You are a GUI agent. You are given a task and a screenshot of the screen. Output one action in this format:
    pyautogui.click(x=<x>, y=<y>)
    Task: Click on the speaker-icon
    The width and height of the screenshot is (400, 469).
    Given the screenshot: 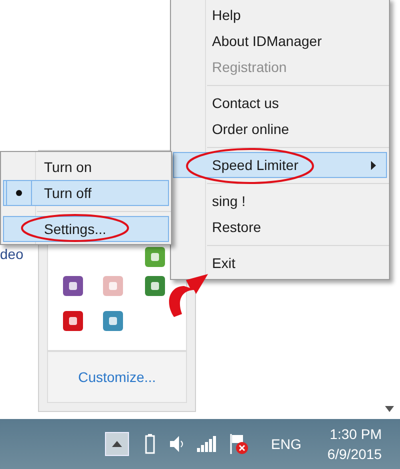 What is the action you would take?
    pyautogui.click(x=177, y=444)
    